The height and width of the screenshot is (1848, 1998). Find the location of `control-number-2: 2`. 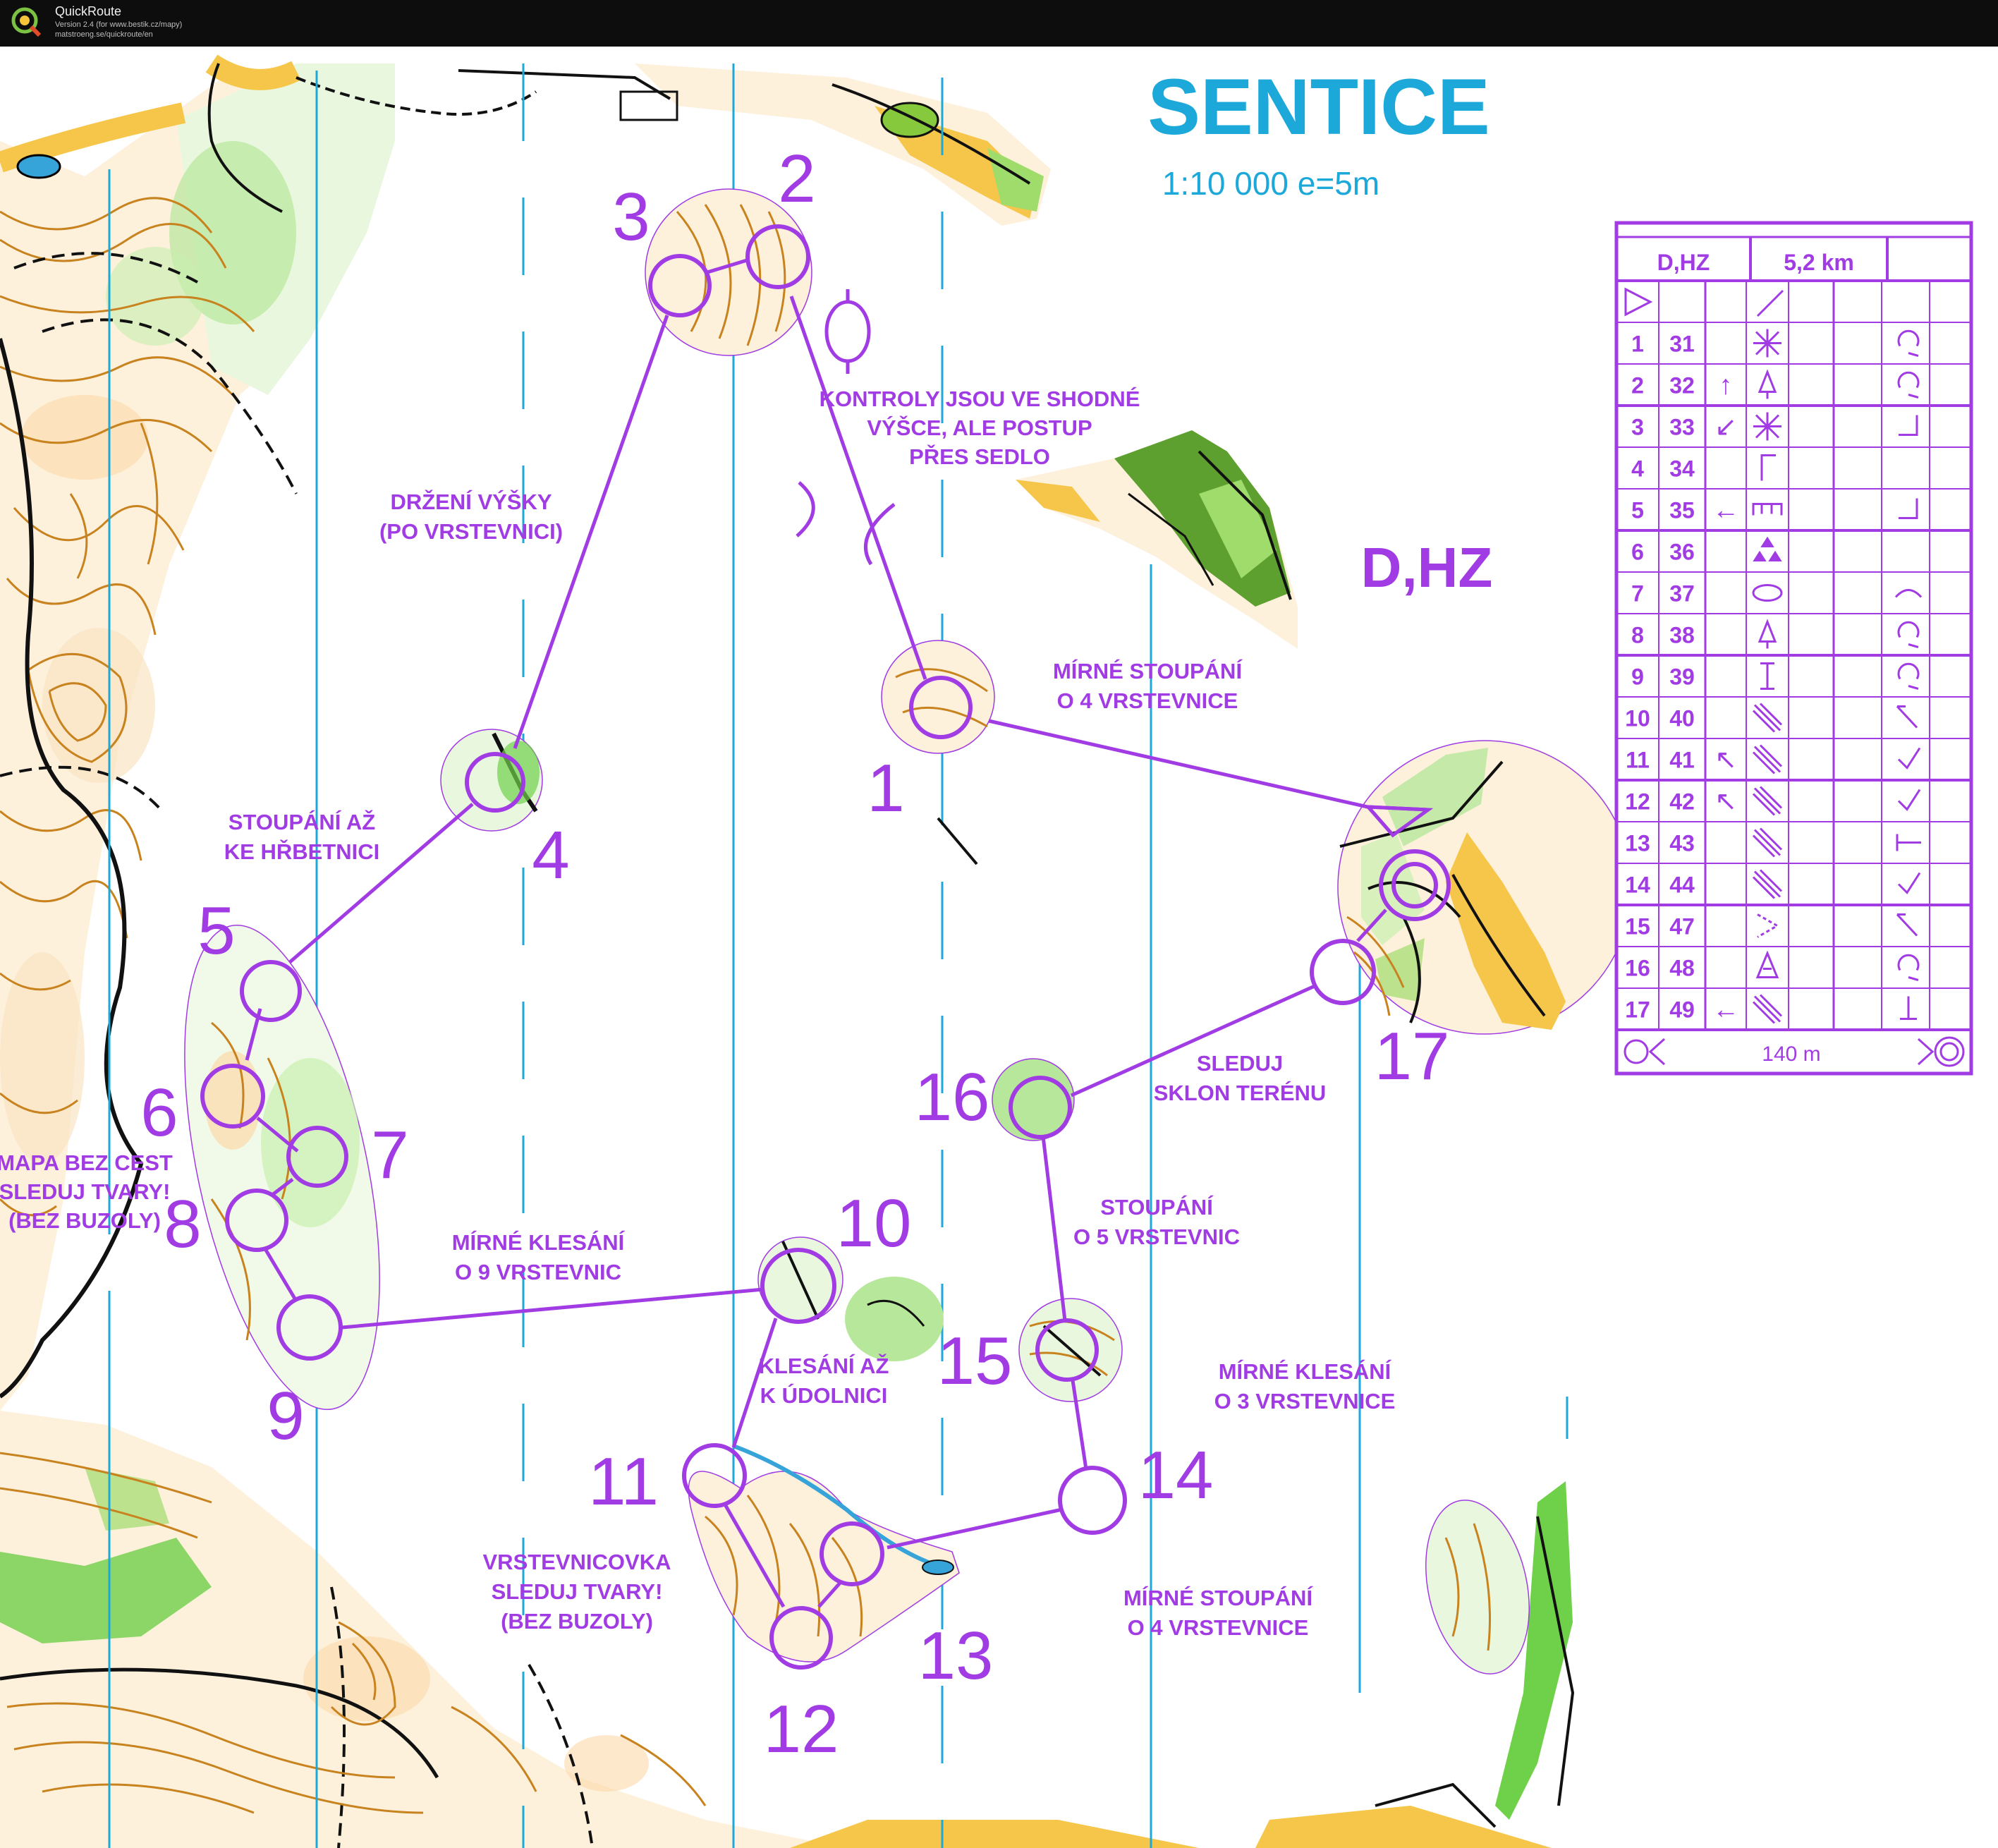

control-number-2: 2 is located at coordinates (797, 179).